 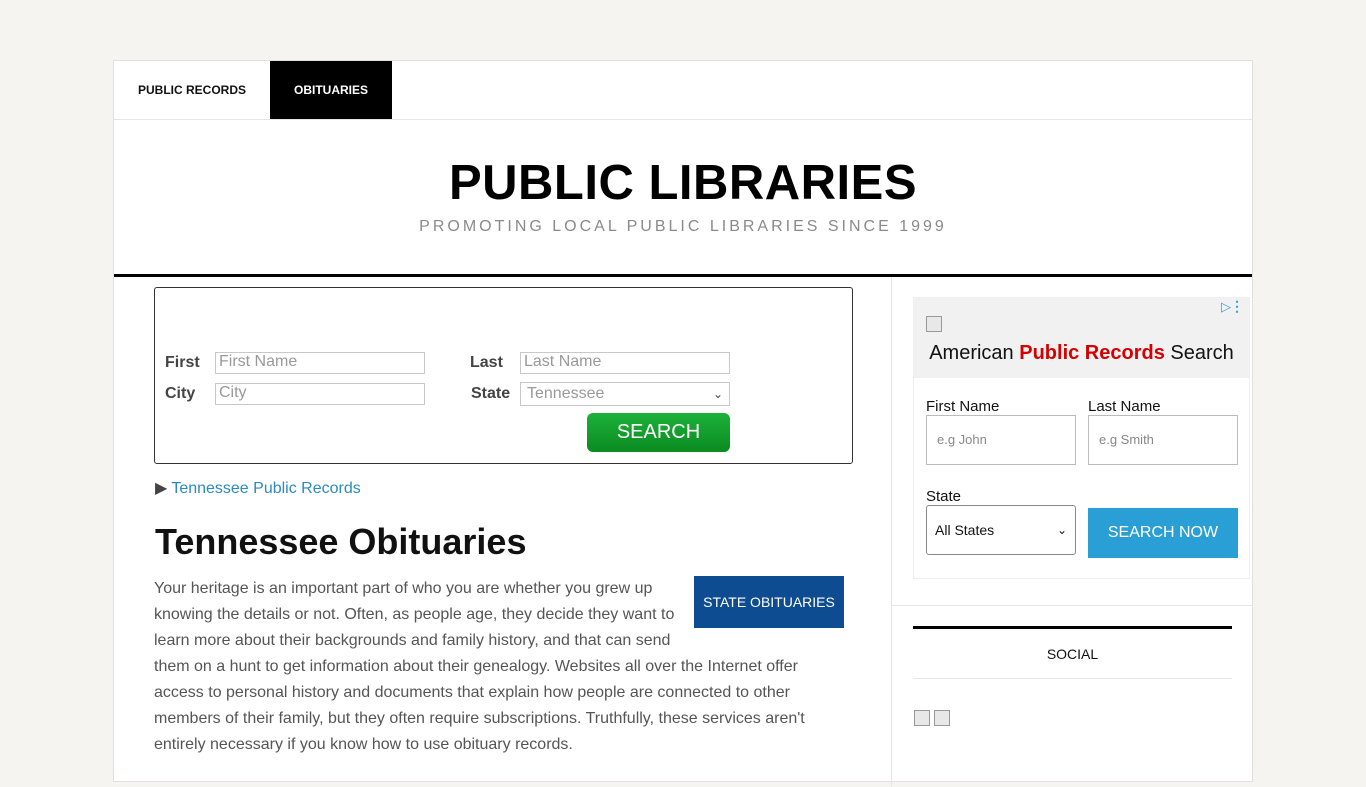 What do you see at coordinates (182, 362) in the screenshot?
I see `first-name-label: First` at bounding box center [182, 362].